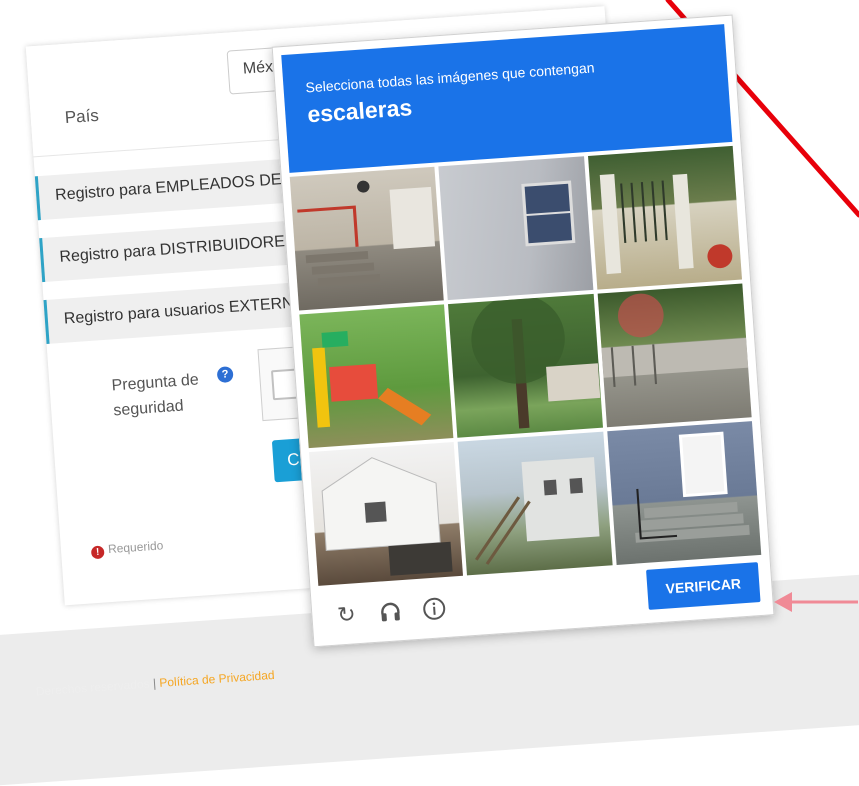  I want to click on privacy-link: Política de Privacidad, so click(217, 679).